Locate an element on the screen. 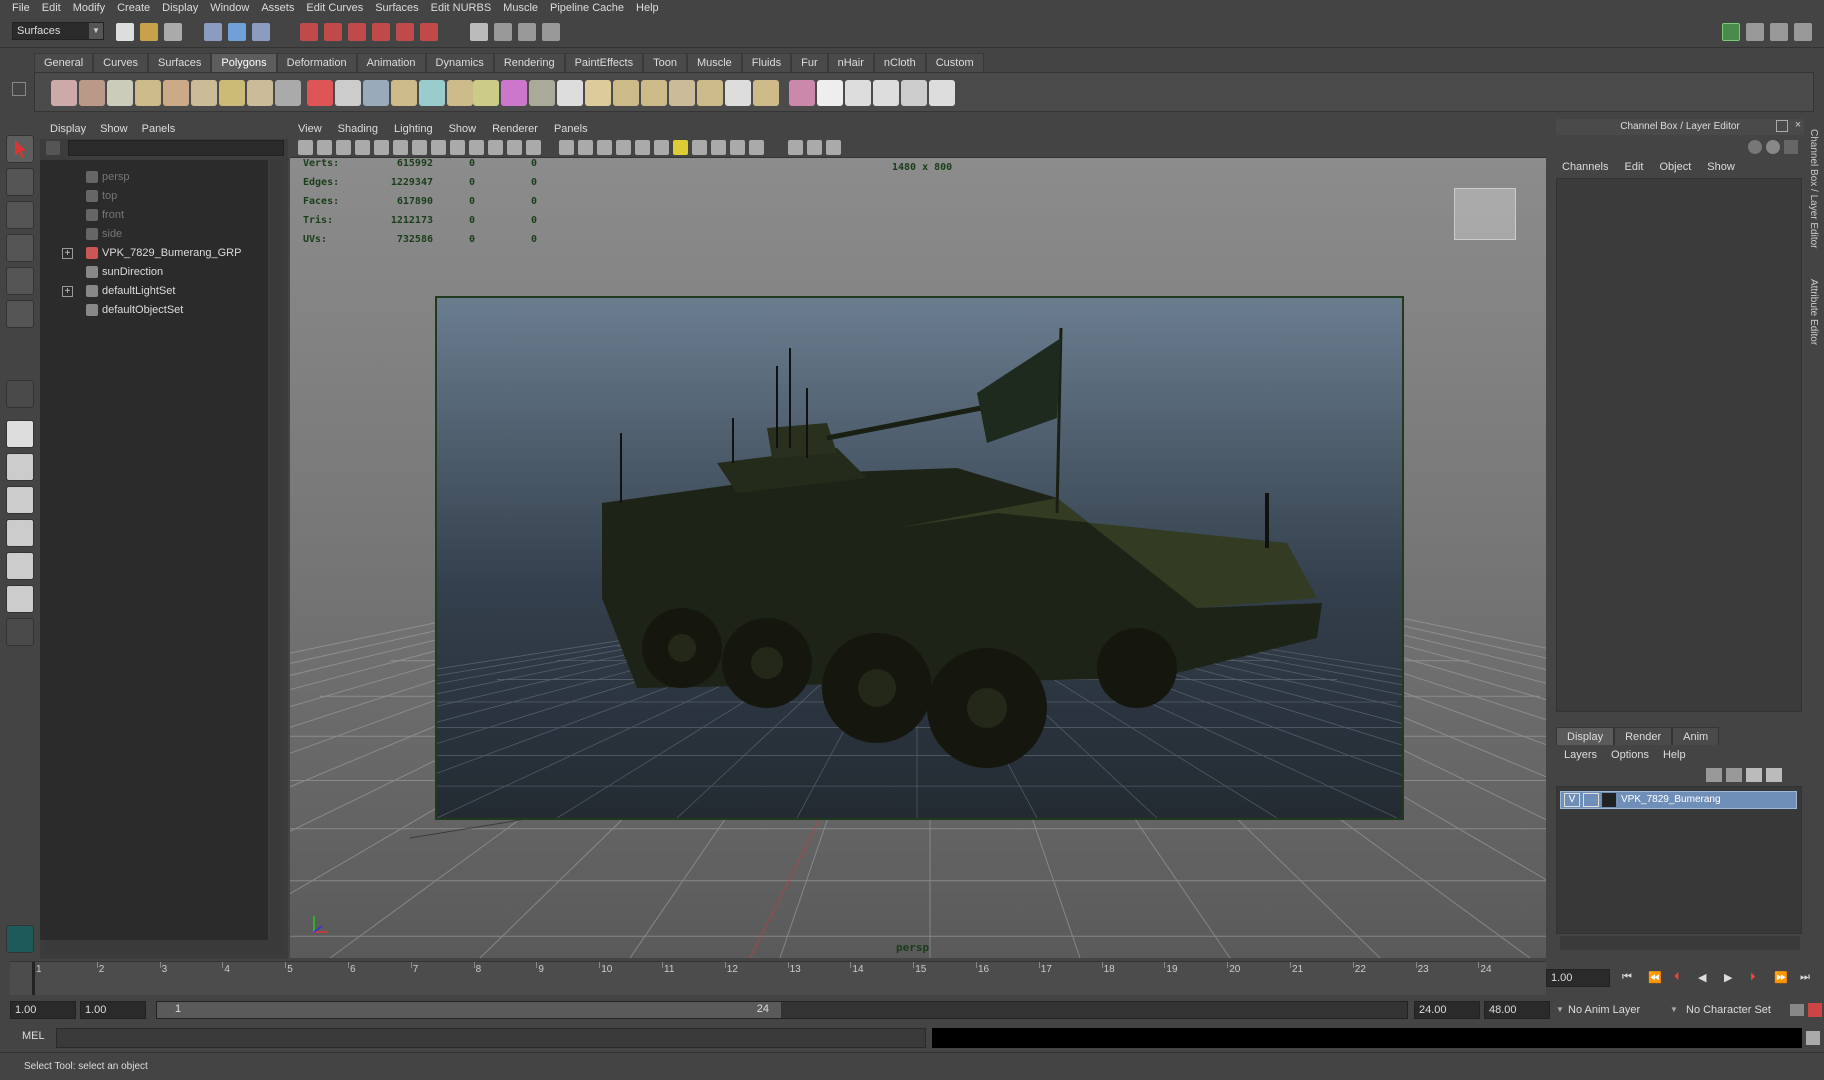 The height and width of the screenshot is (1080, 1824). layer-display-type-toggle is located at coordinates (1591, 800).